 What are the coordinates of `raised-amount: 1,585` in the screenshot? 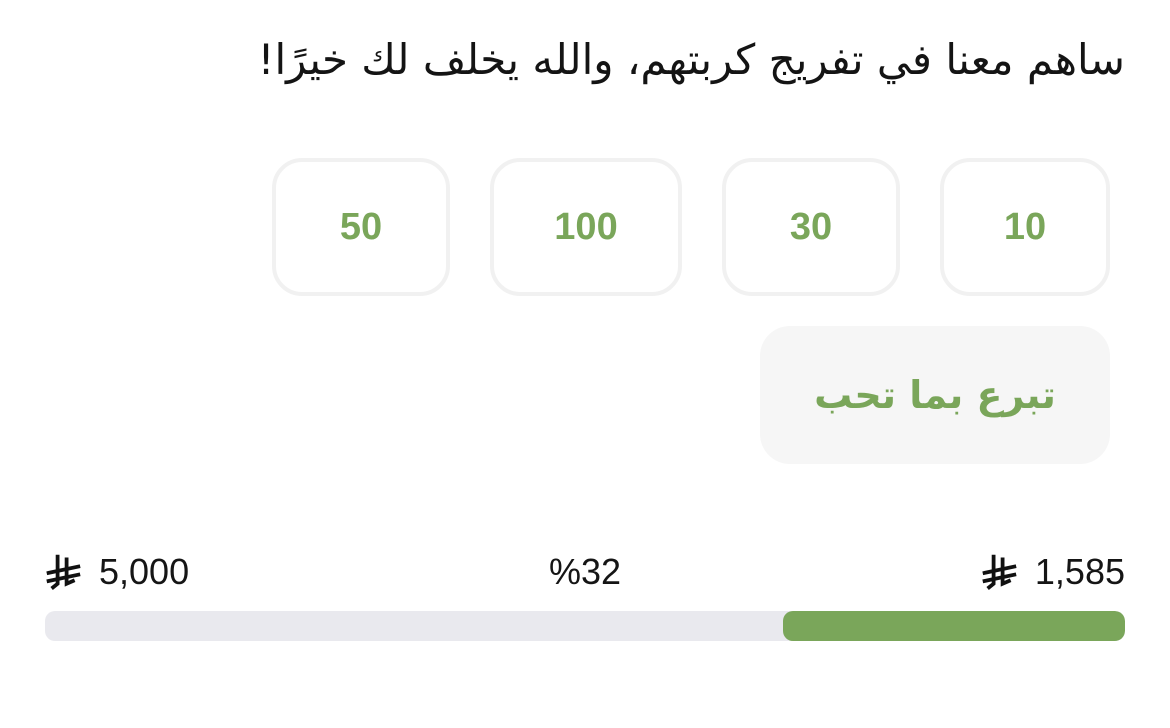 It's located at (1053, 572).